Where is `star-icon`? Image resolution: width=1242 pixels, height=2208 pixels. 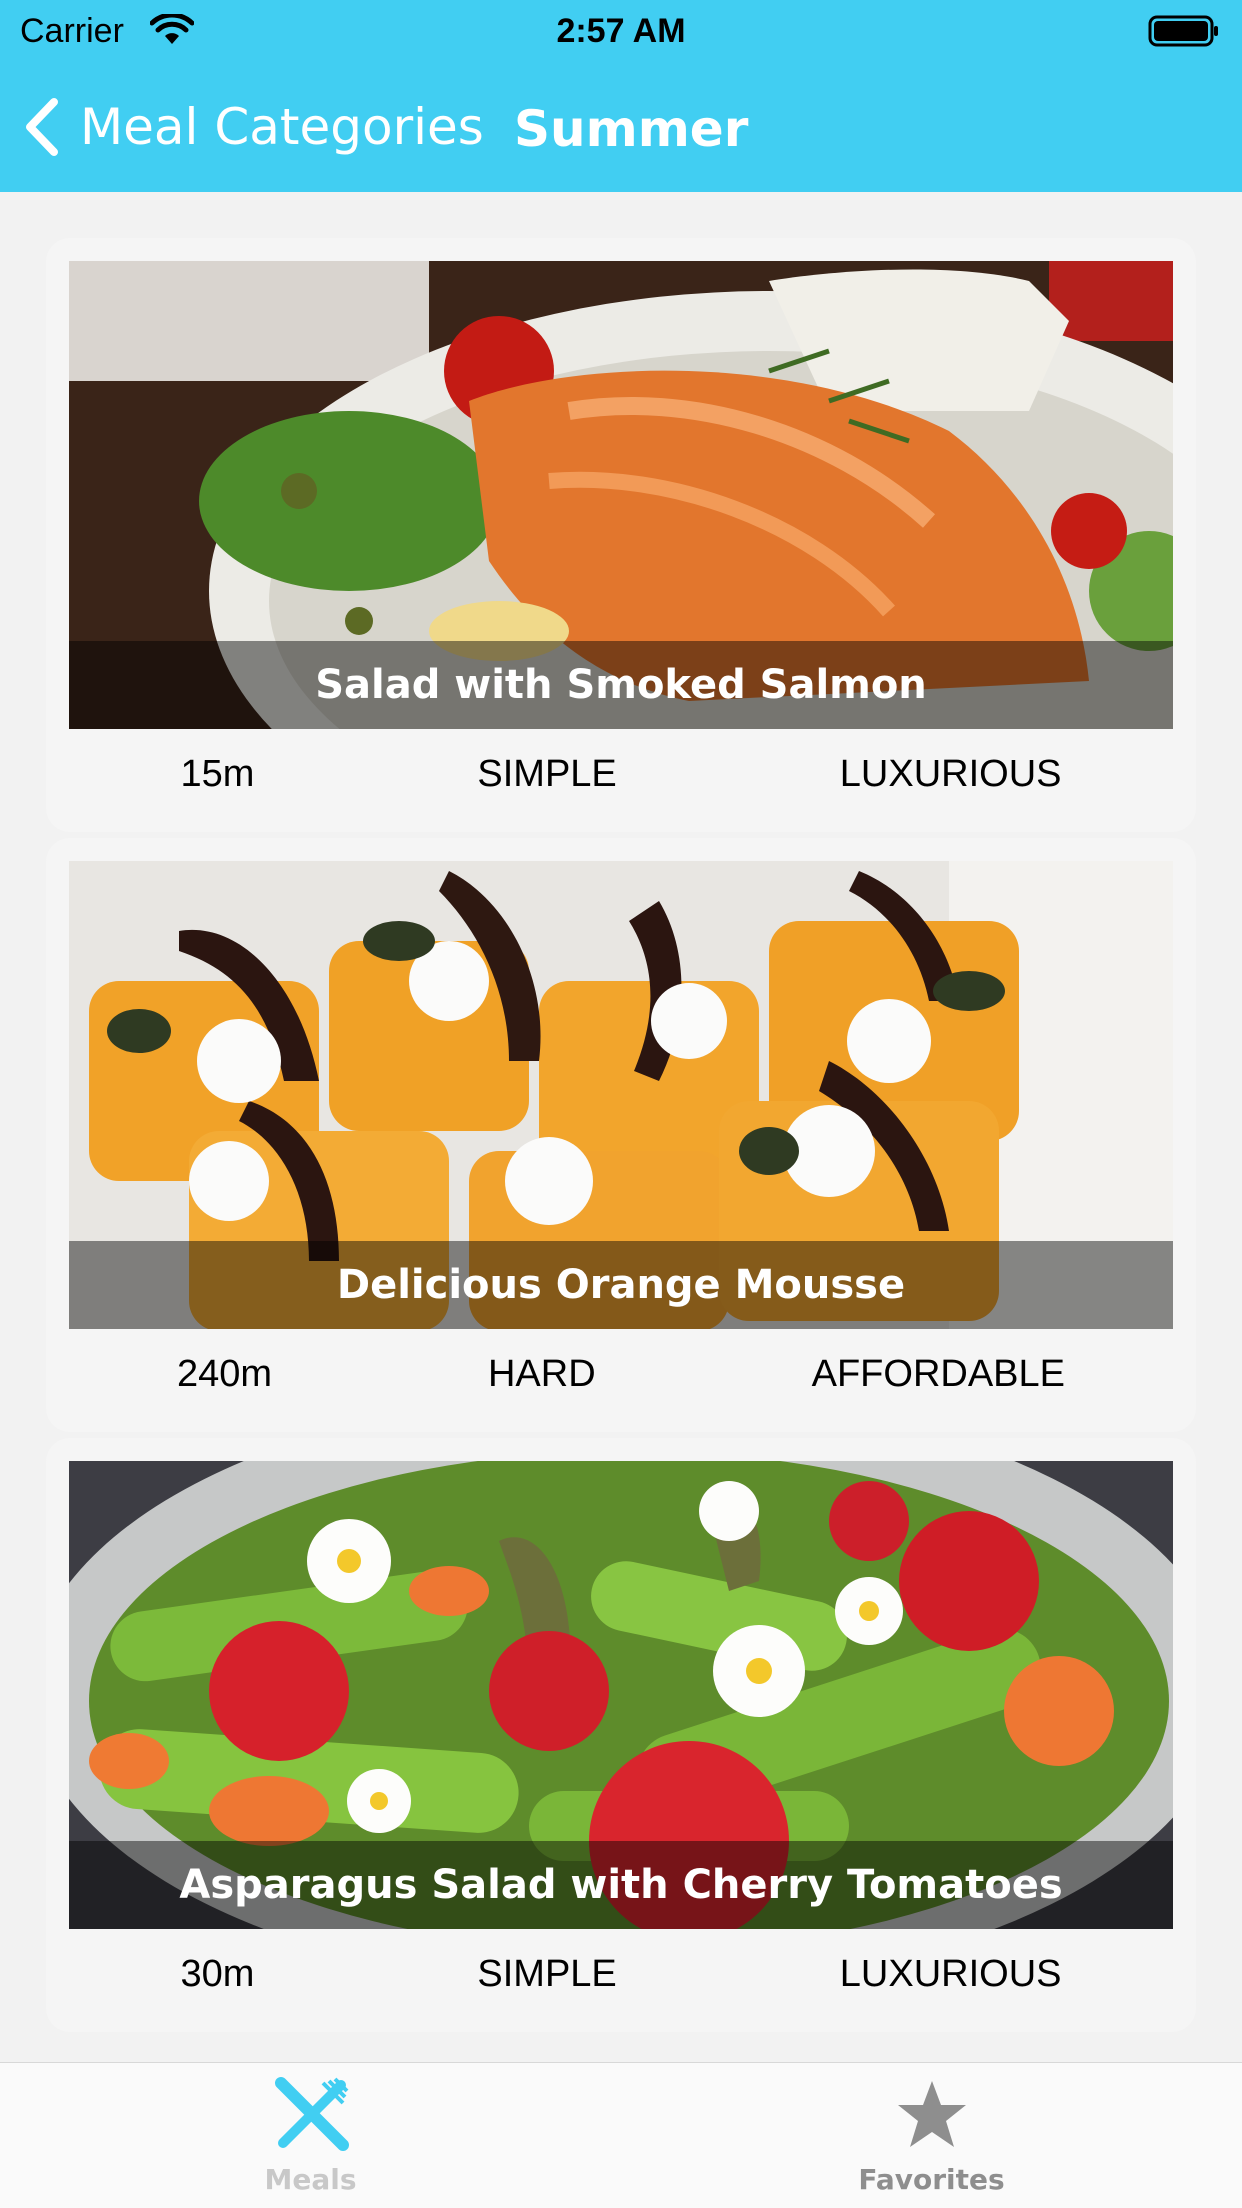 star-icon is located at coordinates (931, 2114).